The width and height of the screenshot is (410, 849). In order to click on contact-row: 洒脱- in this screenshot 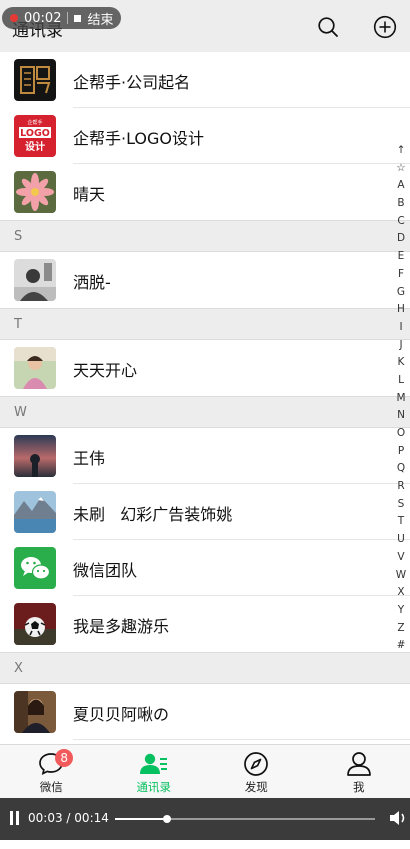, I will do `click(205, 280)`.